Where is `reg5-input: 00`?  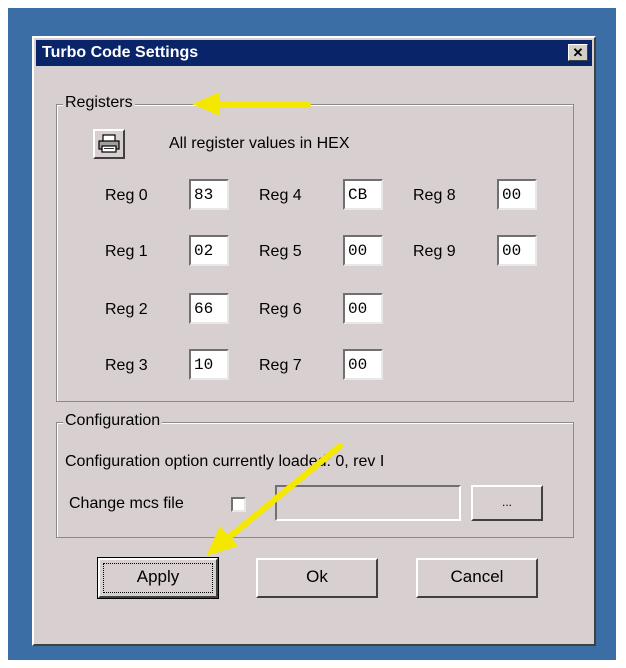 reg5-input: 00 is located at coordinates (363, 250).